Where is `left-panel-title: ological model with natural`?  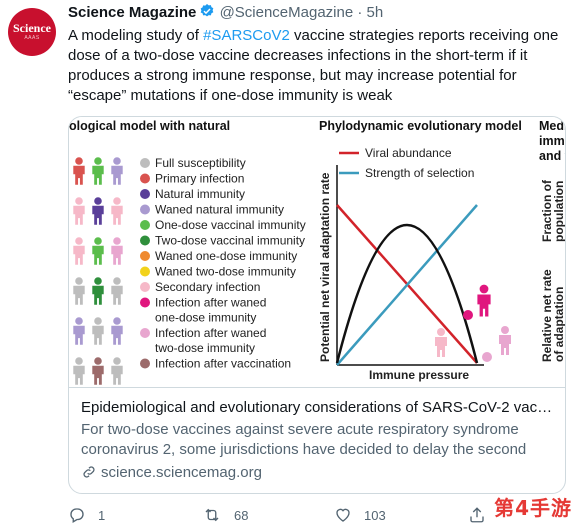
left-panel-title: ological model with natural is located at coordinates (149, 126).